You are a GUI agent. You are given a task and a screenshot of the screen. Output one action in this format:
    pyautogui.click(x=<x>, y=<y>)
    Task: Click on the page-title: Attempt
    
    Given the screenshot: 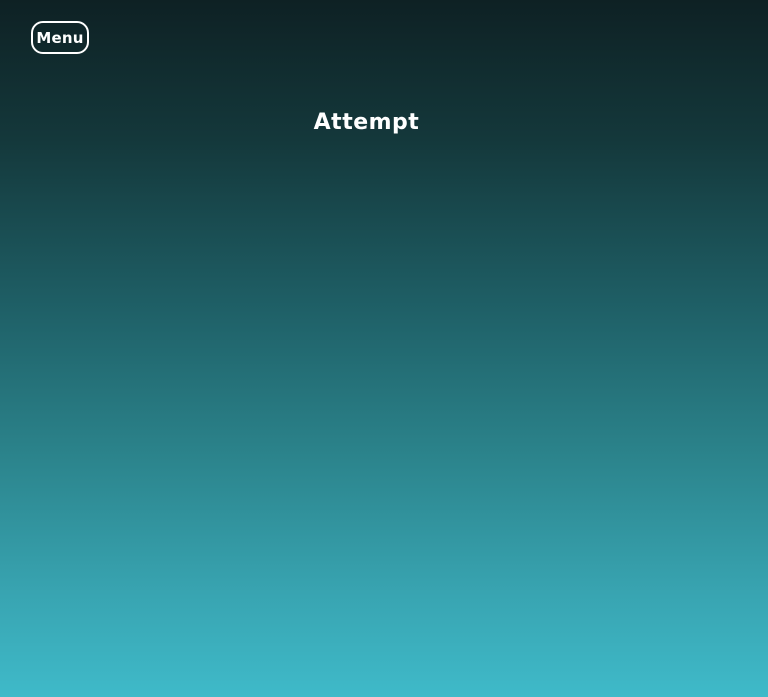 What is the action you would take?
    pyautogui.click(x=366, y=122)
    